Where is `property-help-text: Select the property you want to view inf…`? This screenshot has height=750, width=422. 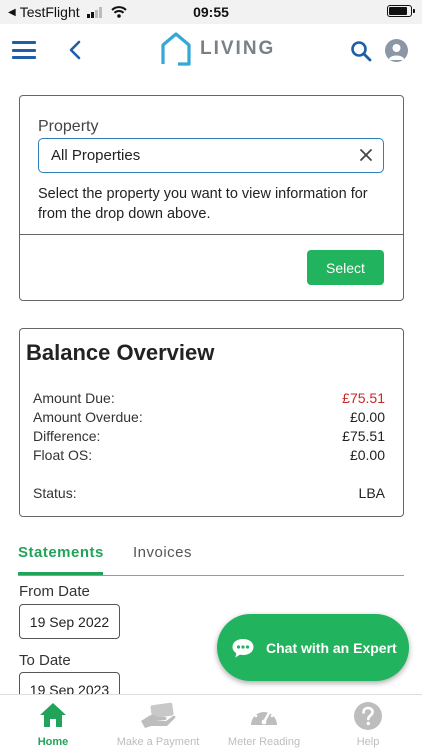 property-help-text: Select the property you want to view inf… is located at coordinates (203, 204).